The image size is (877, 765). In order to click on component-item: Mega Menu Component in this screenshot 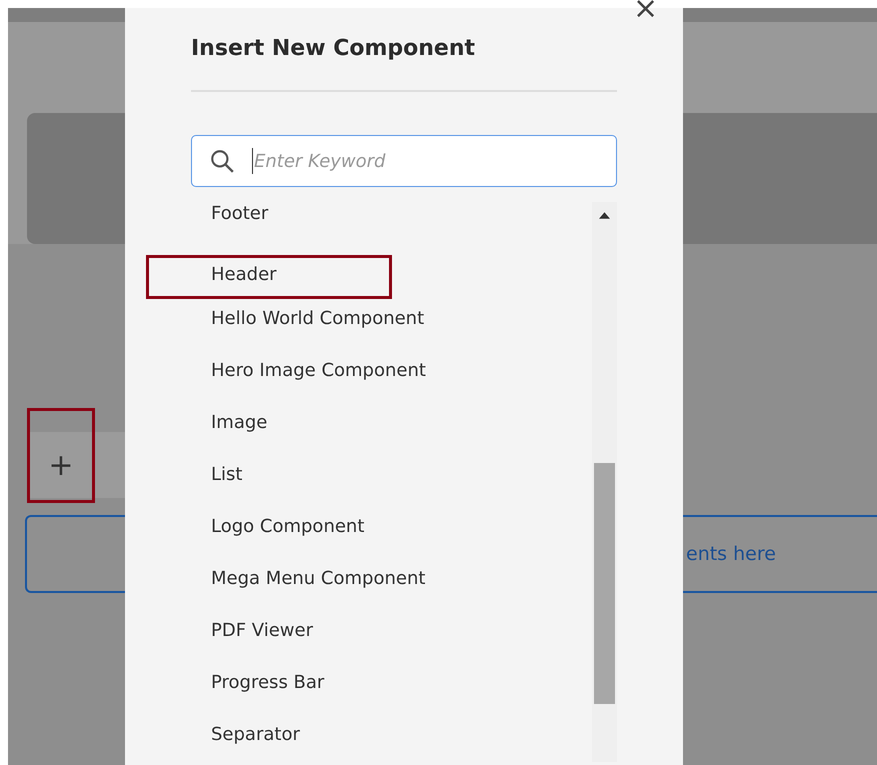, I will do `click(389, 593)`.